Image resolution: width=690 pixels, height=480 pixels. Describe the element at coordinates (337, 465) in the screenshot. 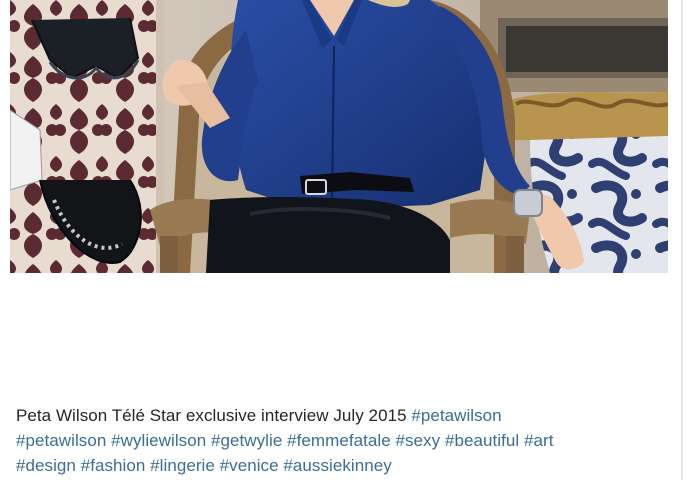

I see `hashtag-link: #aussiekinney` at that location.